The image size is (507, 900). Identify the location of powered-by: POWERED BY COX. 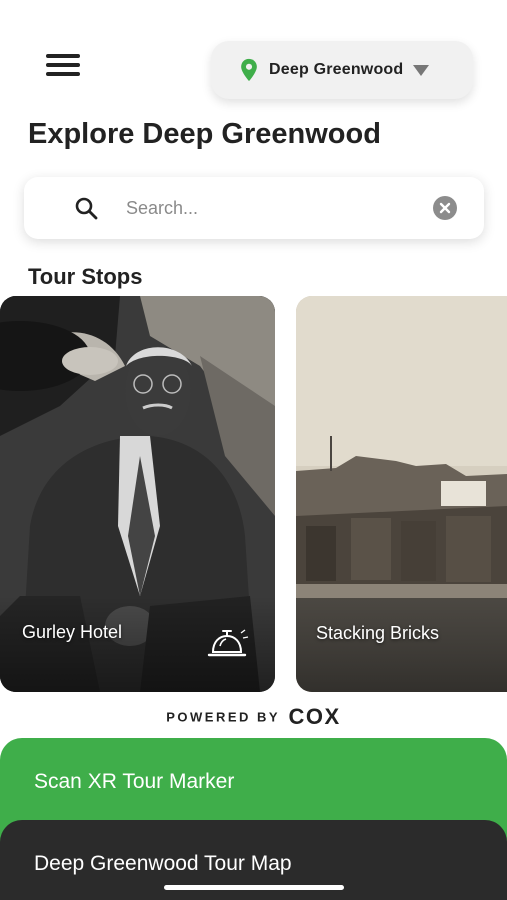
(253, 717).